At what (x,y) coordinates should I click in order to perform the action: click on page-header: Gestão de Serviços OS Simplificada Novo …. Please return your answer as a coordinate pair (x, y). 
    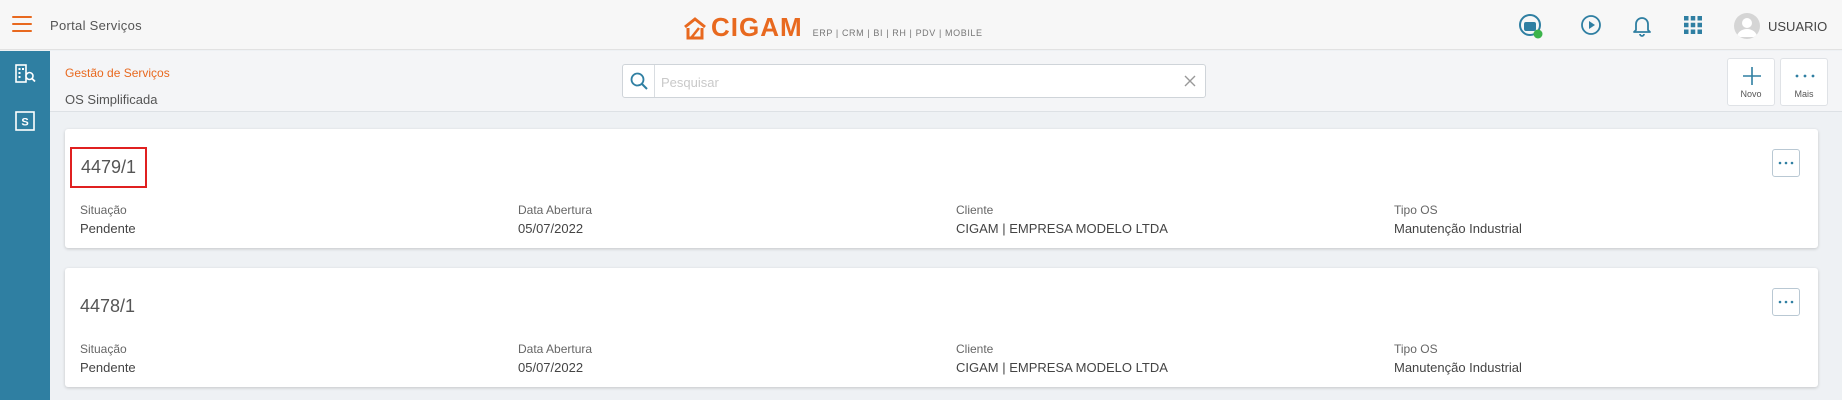
    Looking at the image, I should click on (946, 81).